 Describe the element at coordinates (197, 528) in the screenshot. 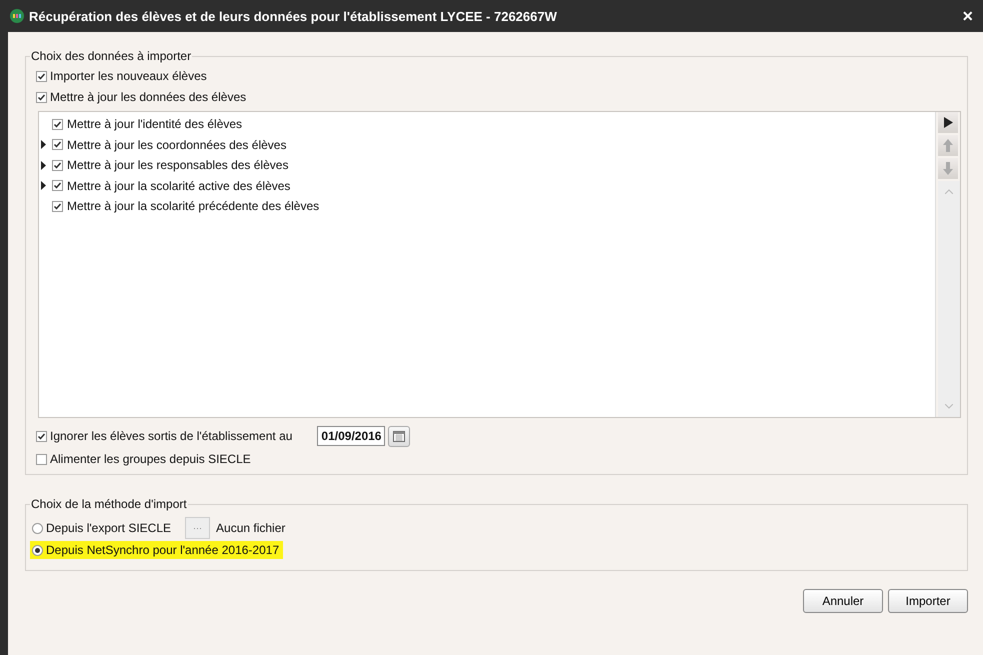

I see `browse-button: ···` at that location.